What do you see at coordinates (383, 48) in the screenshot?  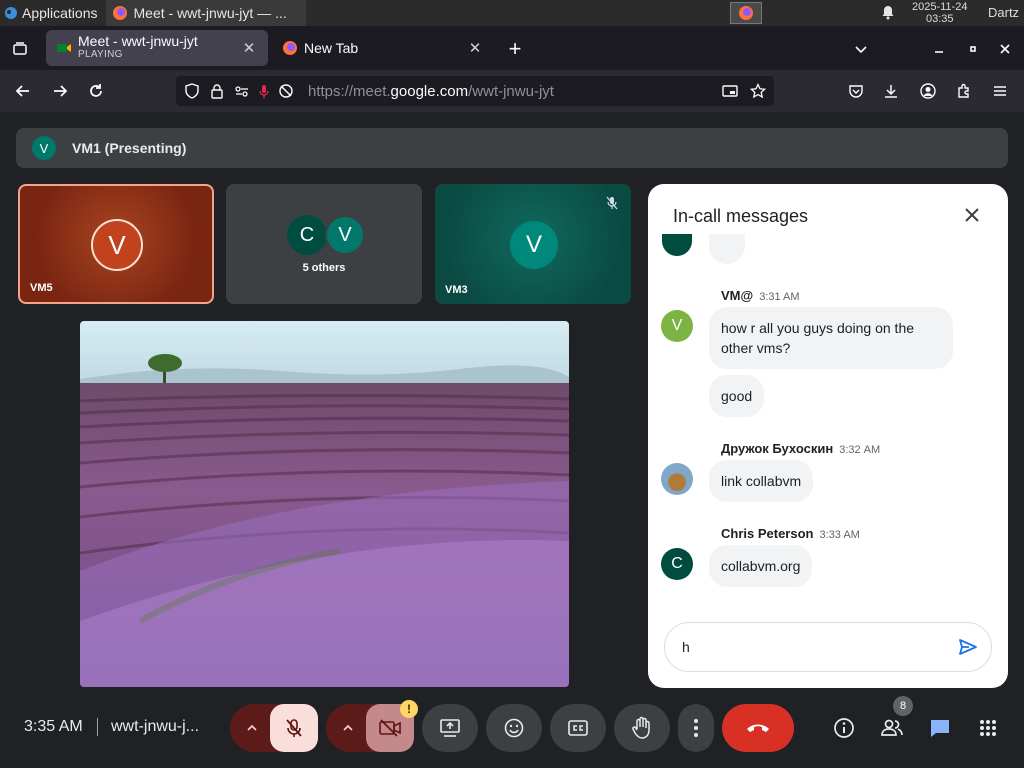 I see `tab-new-tab: New Tab ✕` at bounding box center [383, 48].